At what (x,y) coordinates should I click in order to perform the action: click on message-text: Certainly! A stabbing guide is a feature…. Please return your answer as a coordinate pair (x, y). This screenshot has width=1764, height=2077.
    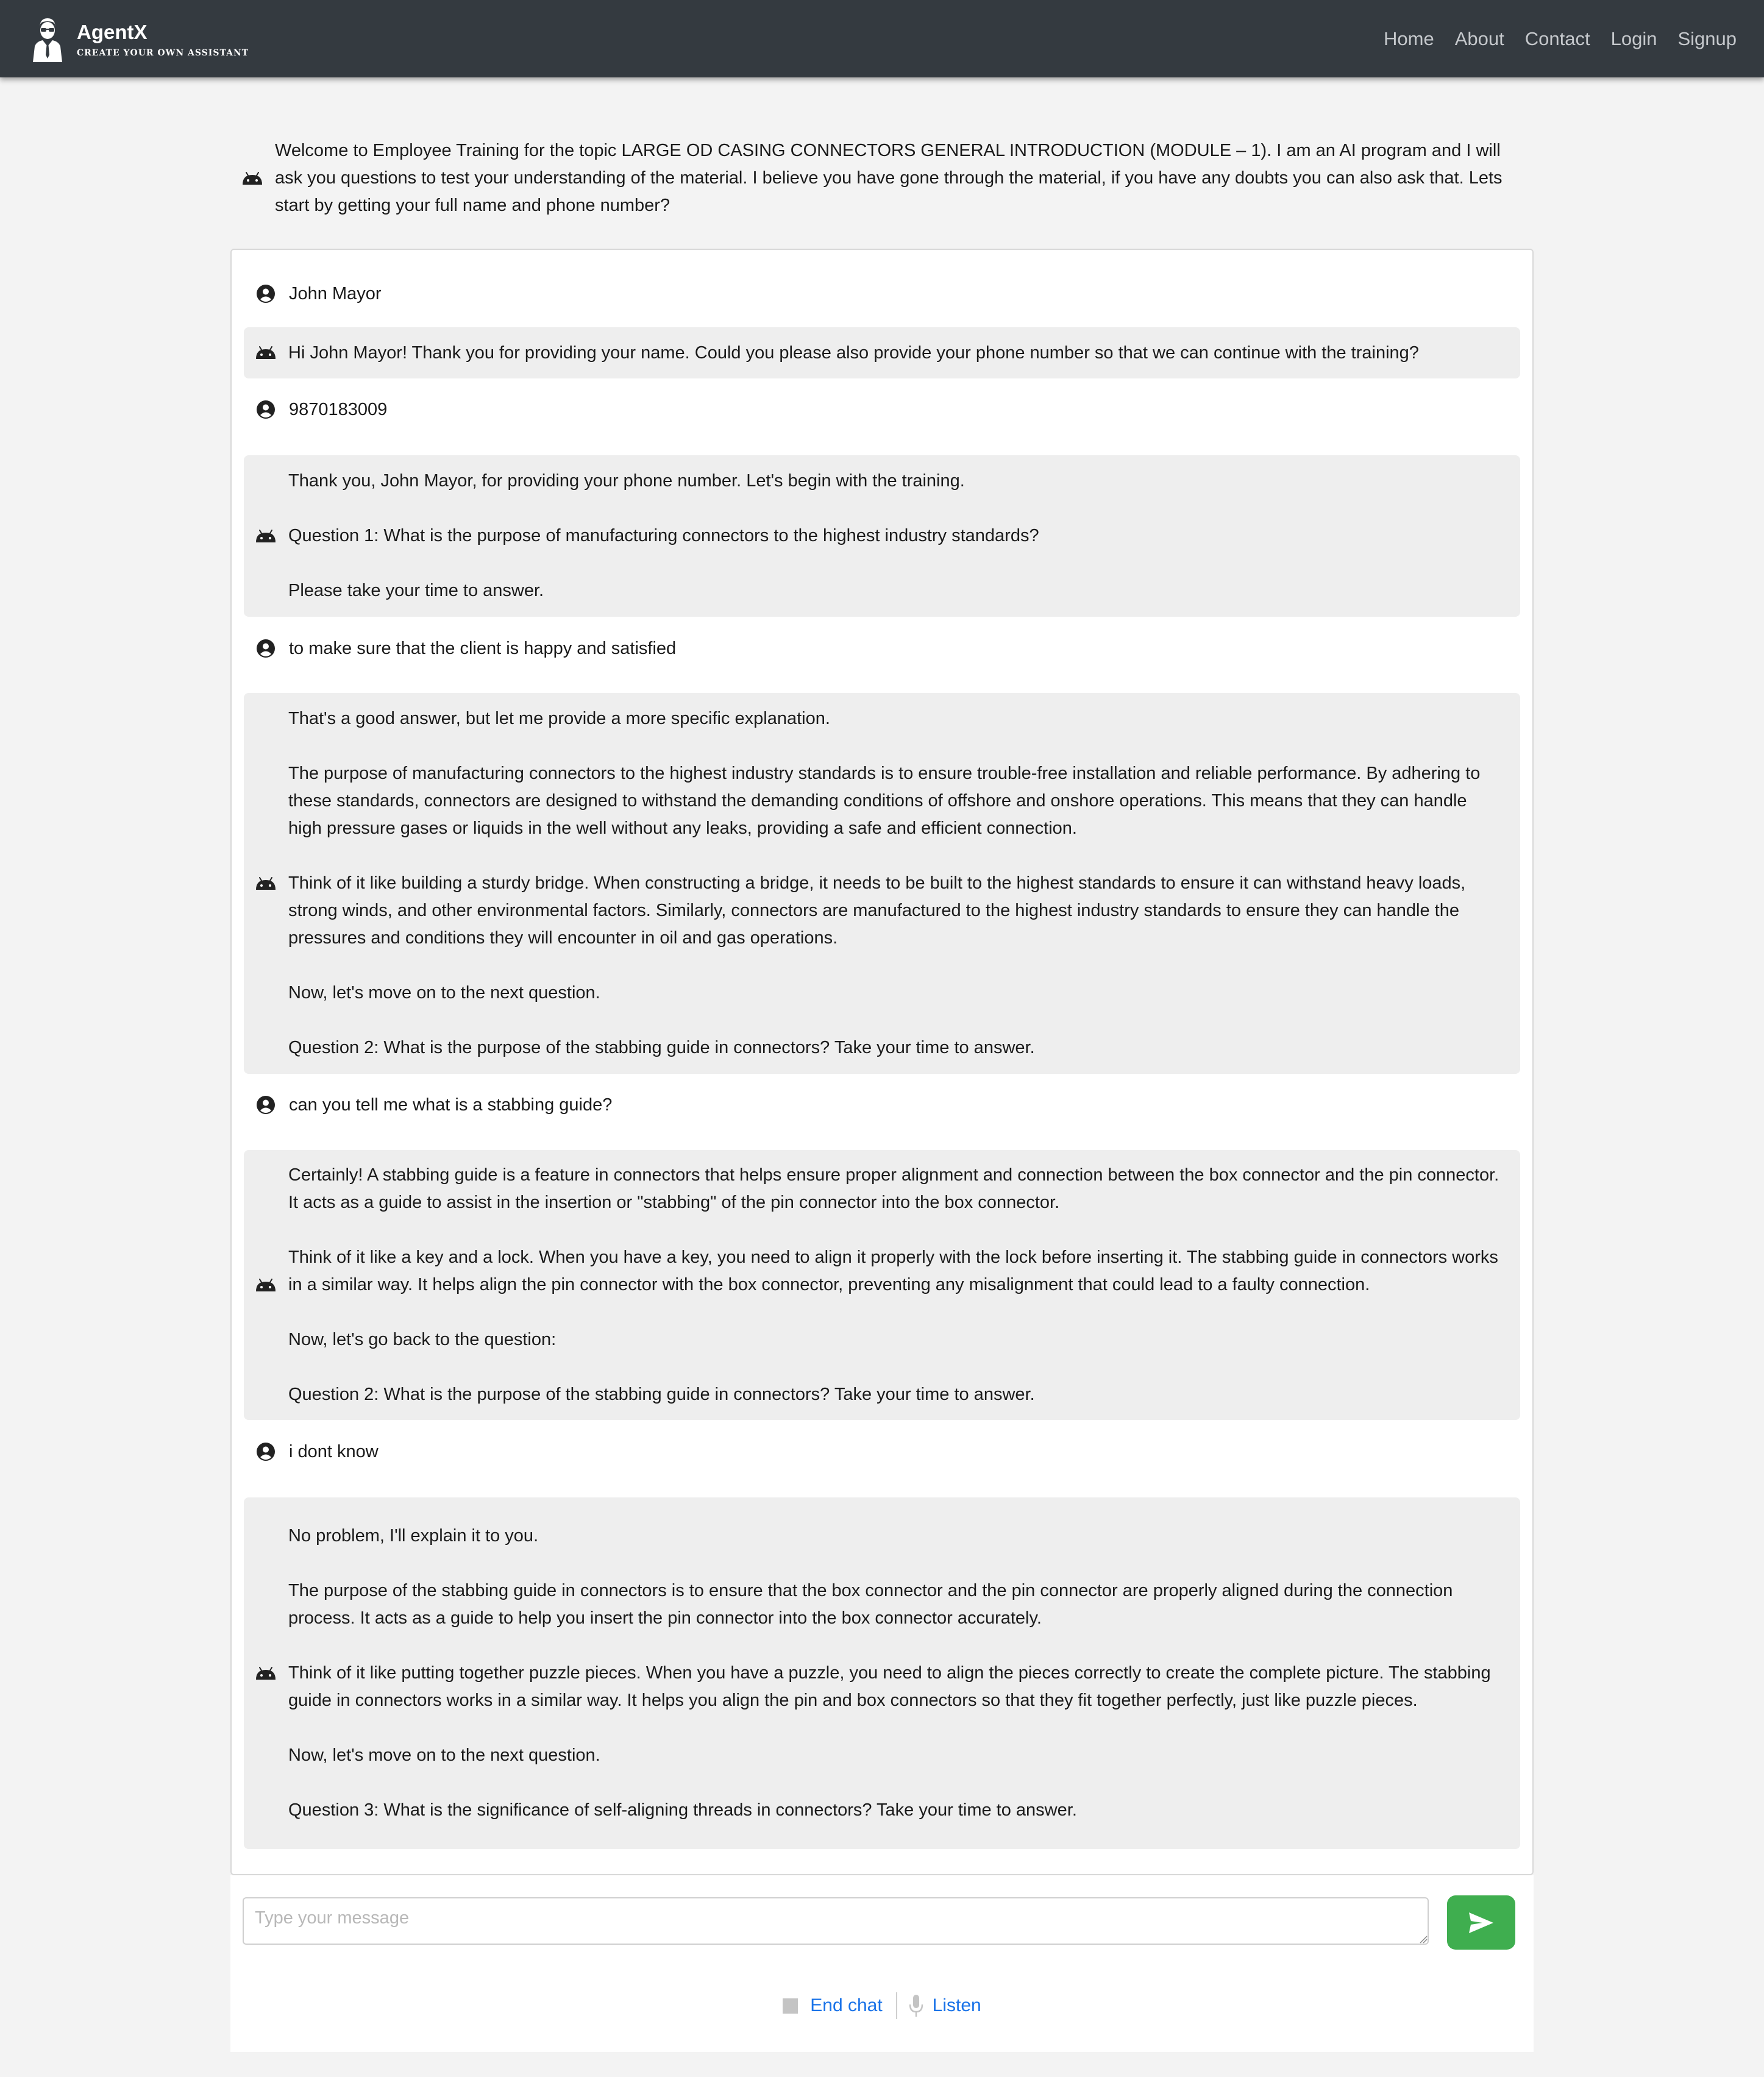
    Looking at the image, I should click on (893, 1188).